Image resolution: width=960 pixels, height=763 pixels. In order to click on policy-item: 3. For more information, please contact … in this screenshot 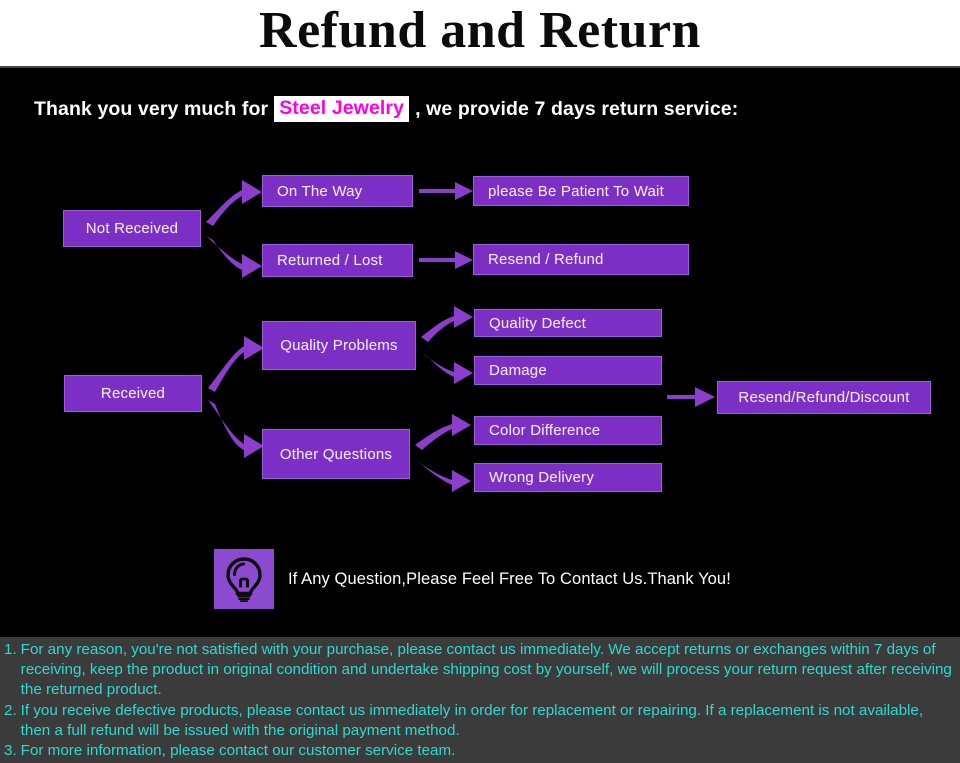, I will do `click(480, 751)`.